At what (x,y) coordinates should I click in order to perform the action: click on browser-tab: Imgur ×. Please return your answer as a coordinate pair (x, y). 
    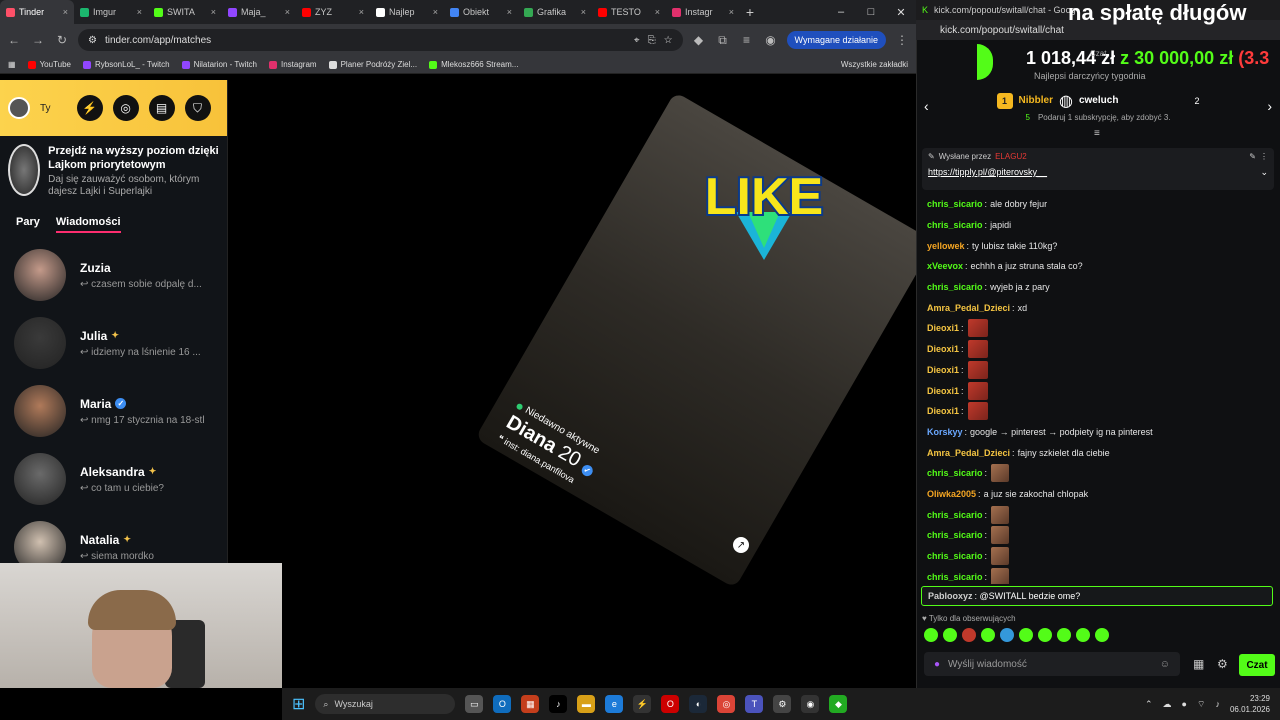
    Looking at the image, I should click on (111, 12).